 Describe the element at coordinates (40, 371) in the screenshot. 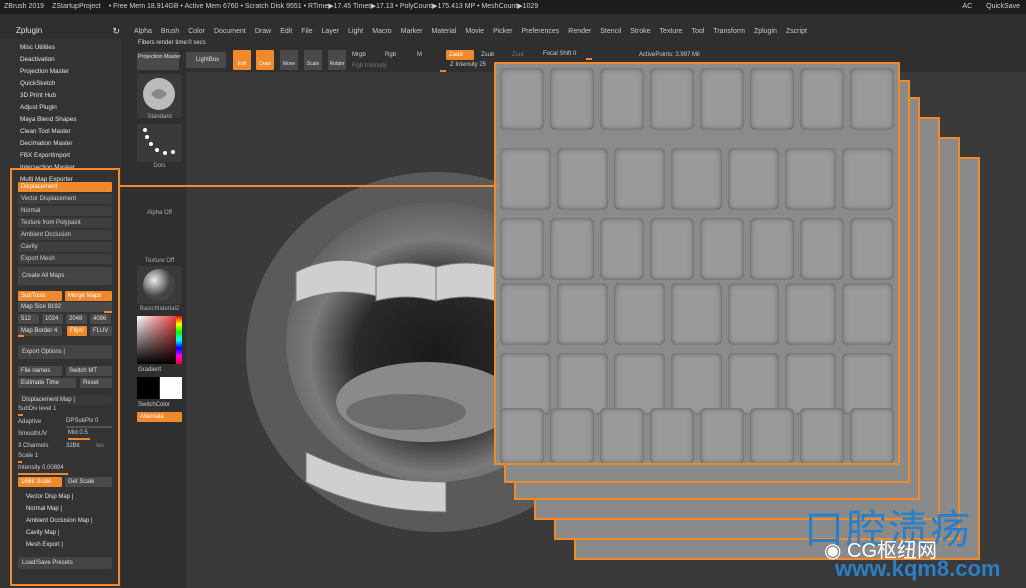

I see `file-names-button: File names` at that location.